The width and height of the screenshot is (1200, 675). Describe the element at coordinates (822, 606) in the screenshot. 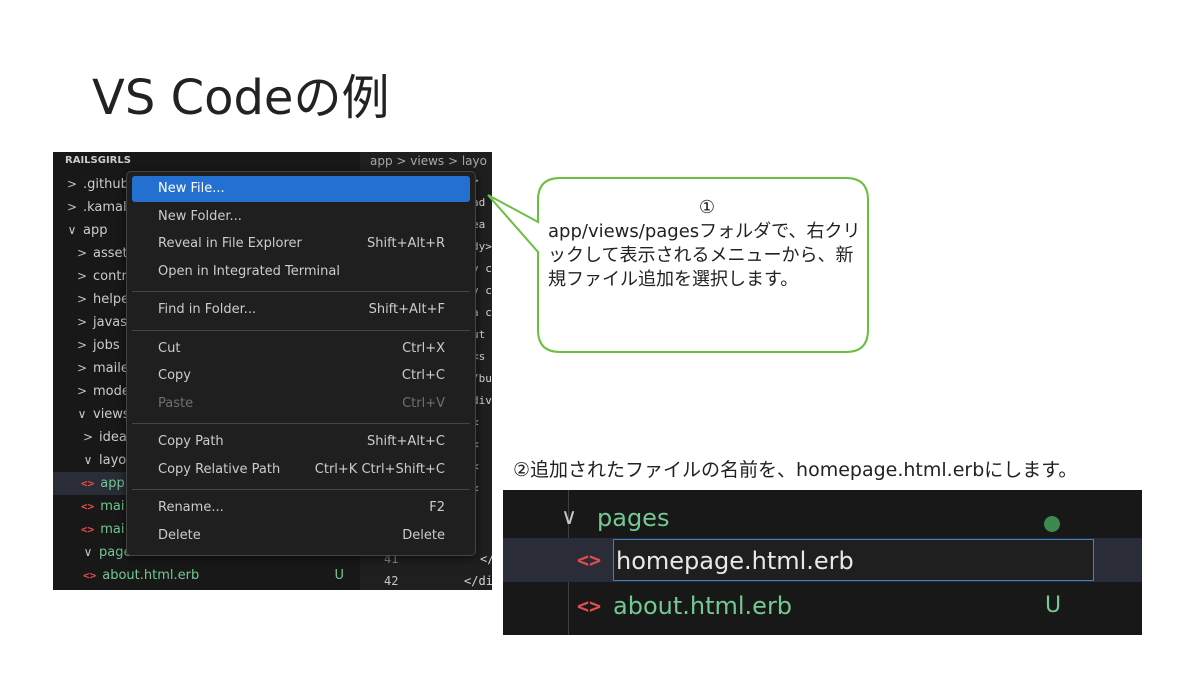

I see `tree-file-about: <> about.html.erb U` at that location.